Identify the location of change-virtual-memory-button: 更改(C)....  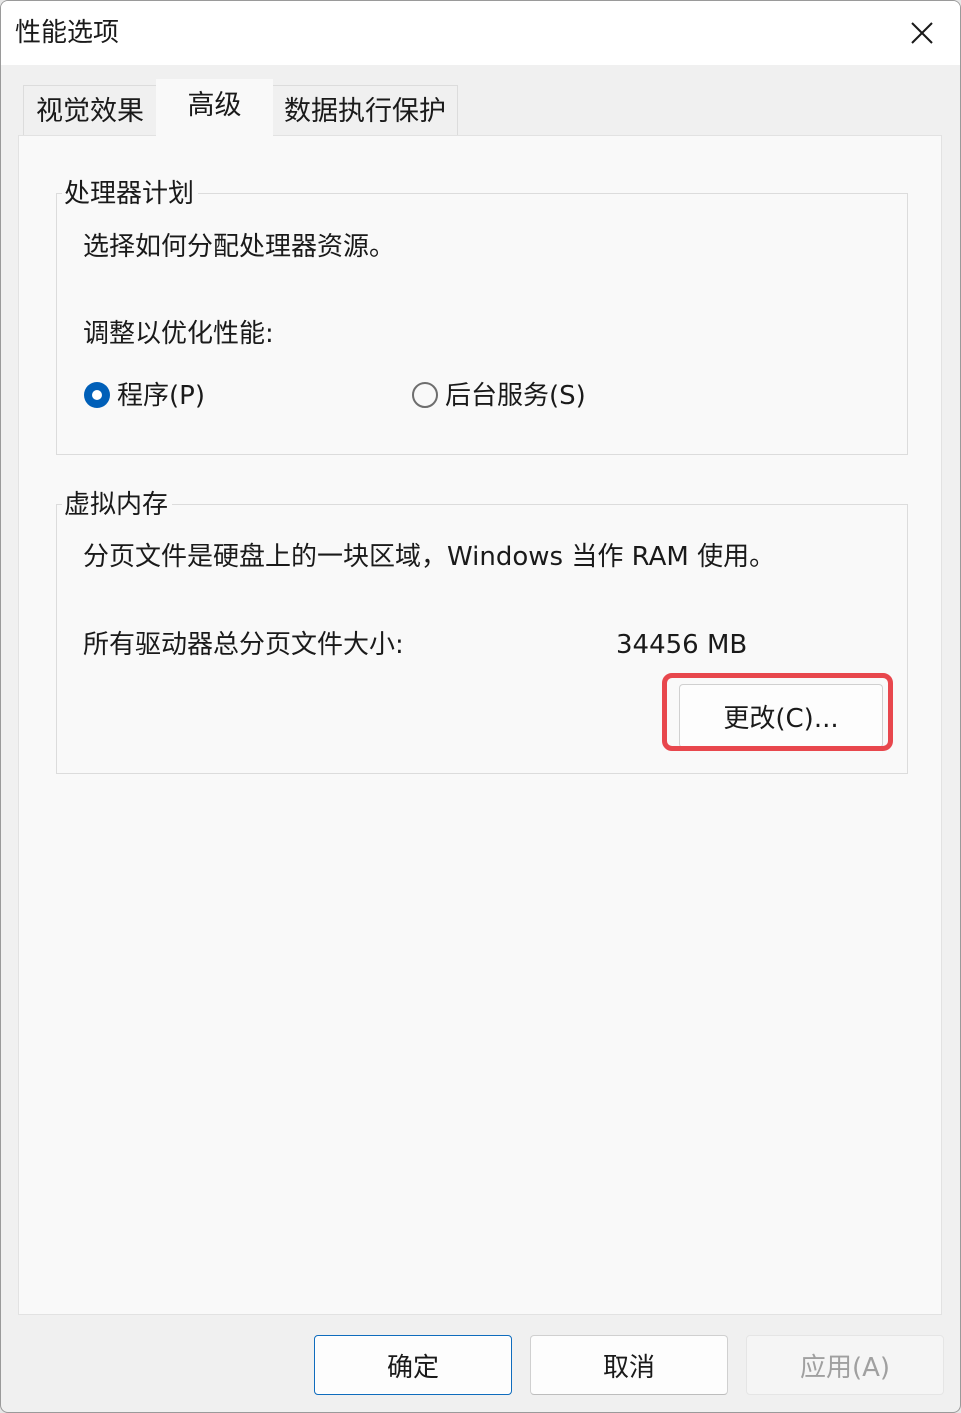
(781, 716).